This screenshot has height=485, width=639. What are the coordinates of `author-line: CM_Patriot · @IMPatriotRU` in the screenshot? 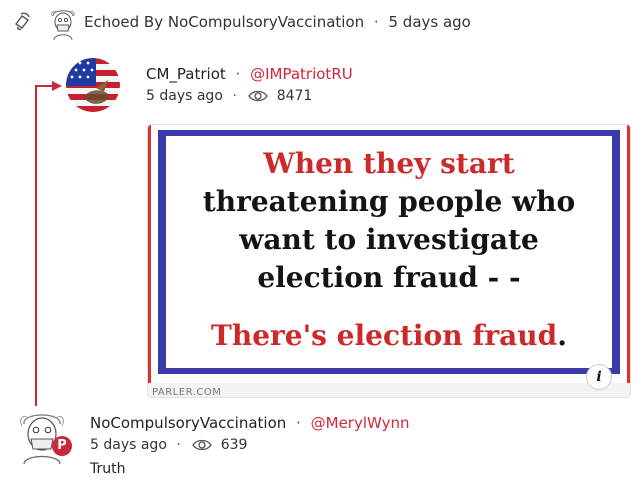 It's located at (249, 74).